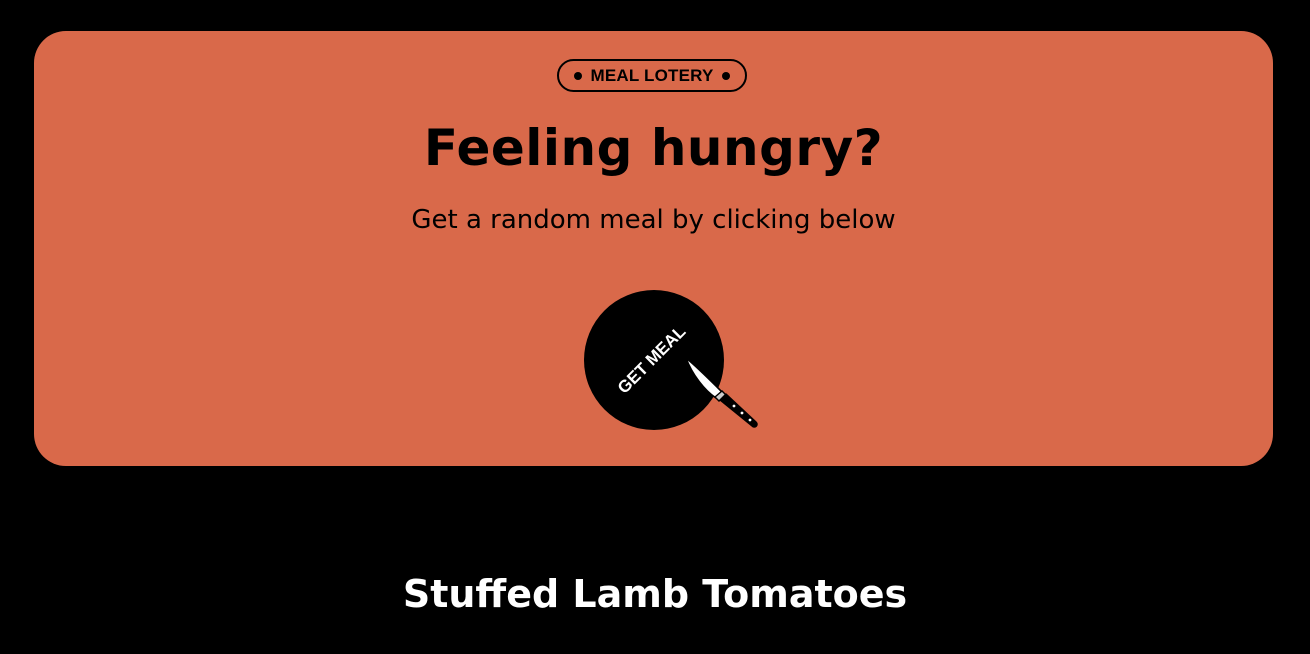 The image size is (1310, 654). What do you see at coordinates (651, 359) in the screenshot?
I see `get-meal-button-label: GET MEAL` at bounding box center [651, 359].